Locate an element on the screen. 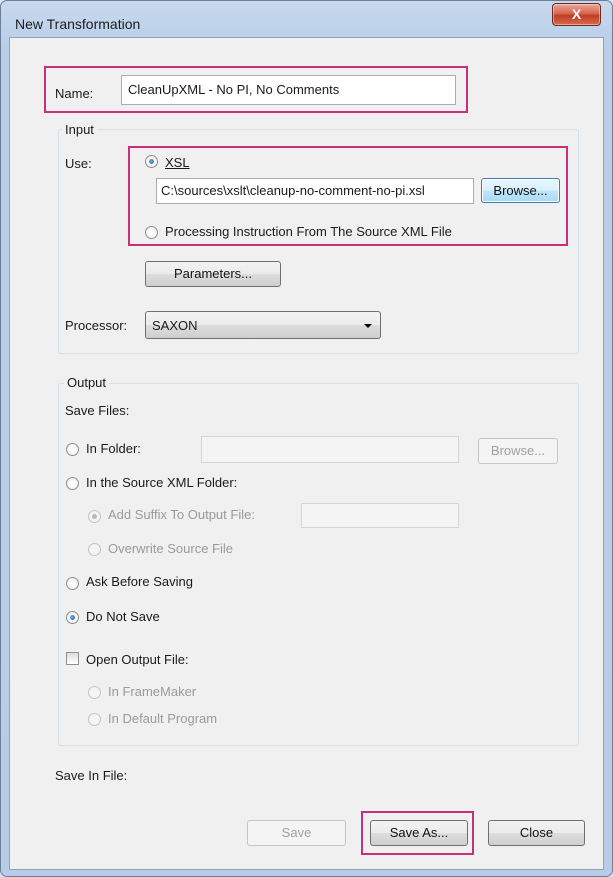  pi-radio is located at coordinates (151, 232).